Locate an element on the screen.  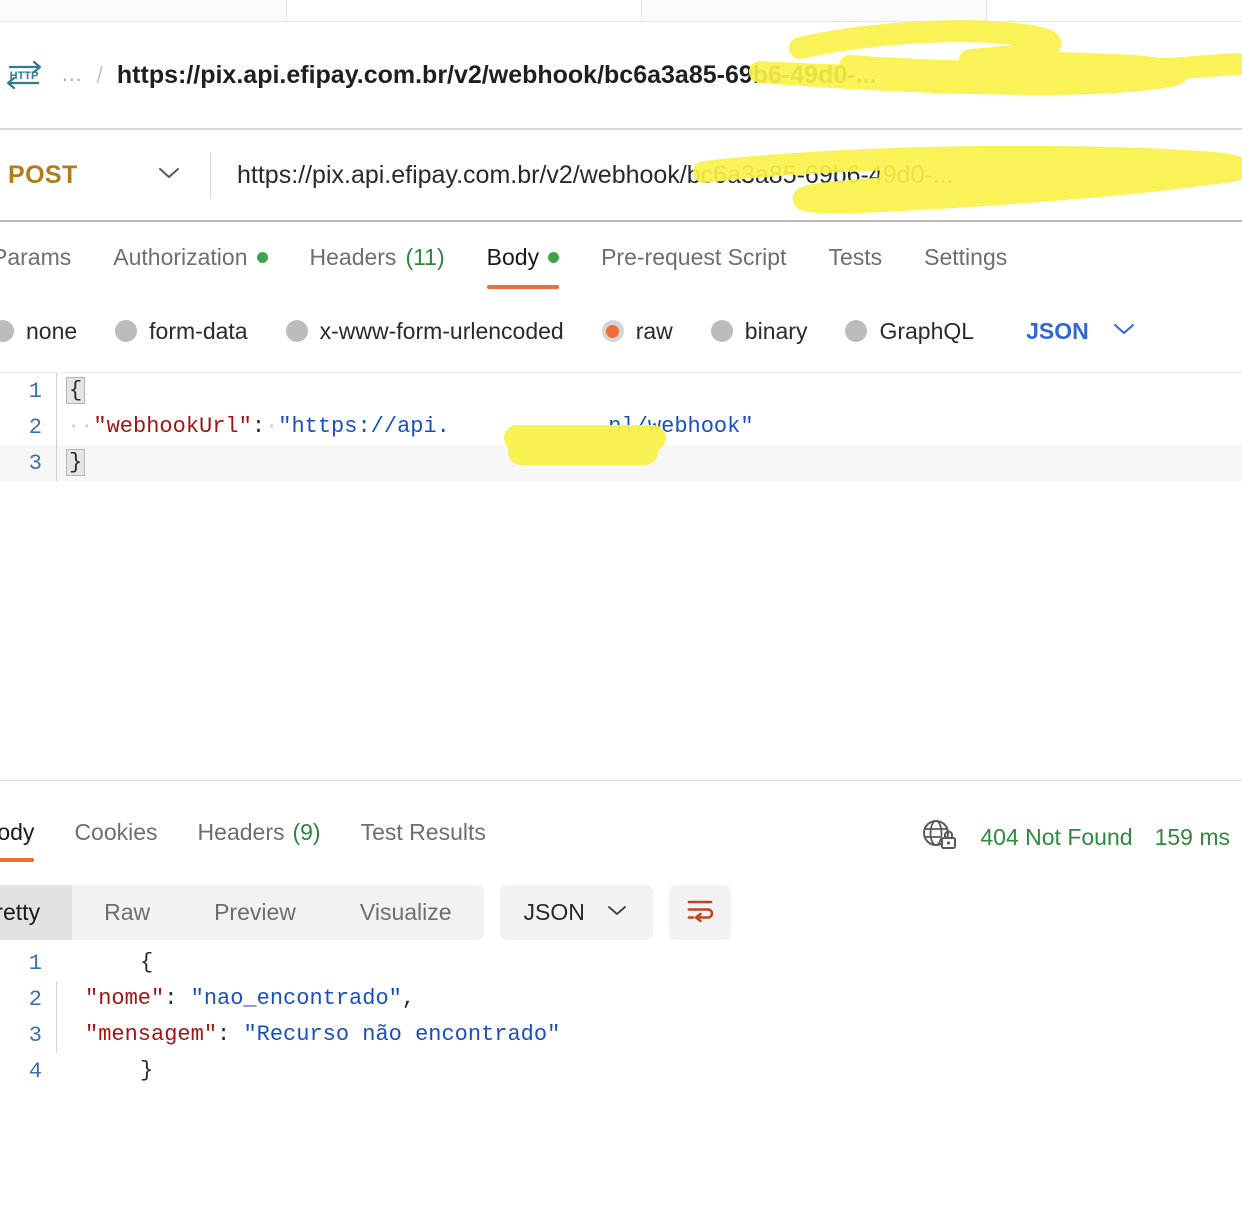
status-badge: 404 Not Found is located at coordinates (1056, 837).